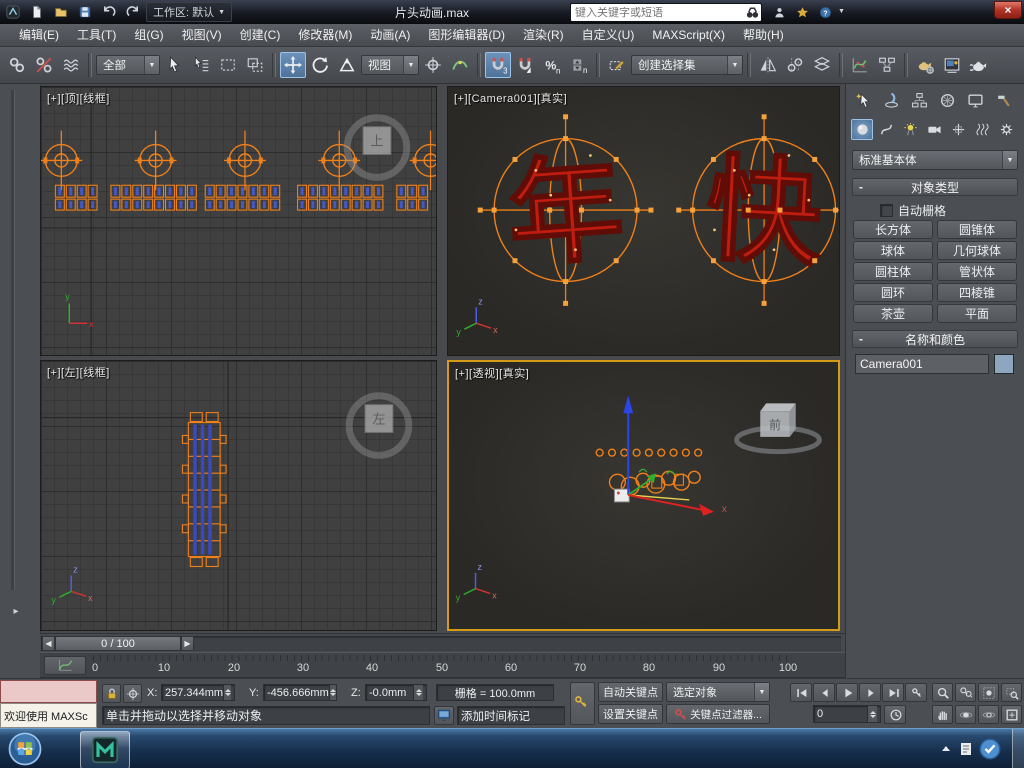 This screenshot has width=1024, height=768. I want to click on category-shapes-icon, so click(886, 129).